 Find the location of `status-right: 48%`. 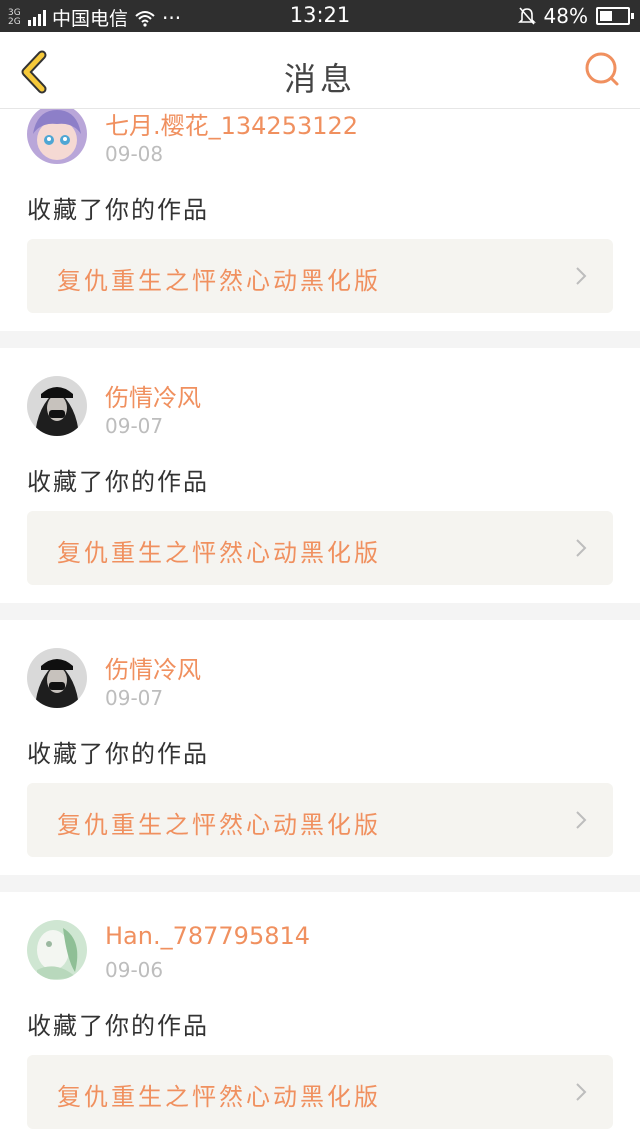

status-right: 48% is located at coordinates (575, 16).